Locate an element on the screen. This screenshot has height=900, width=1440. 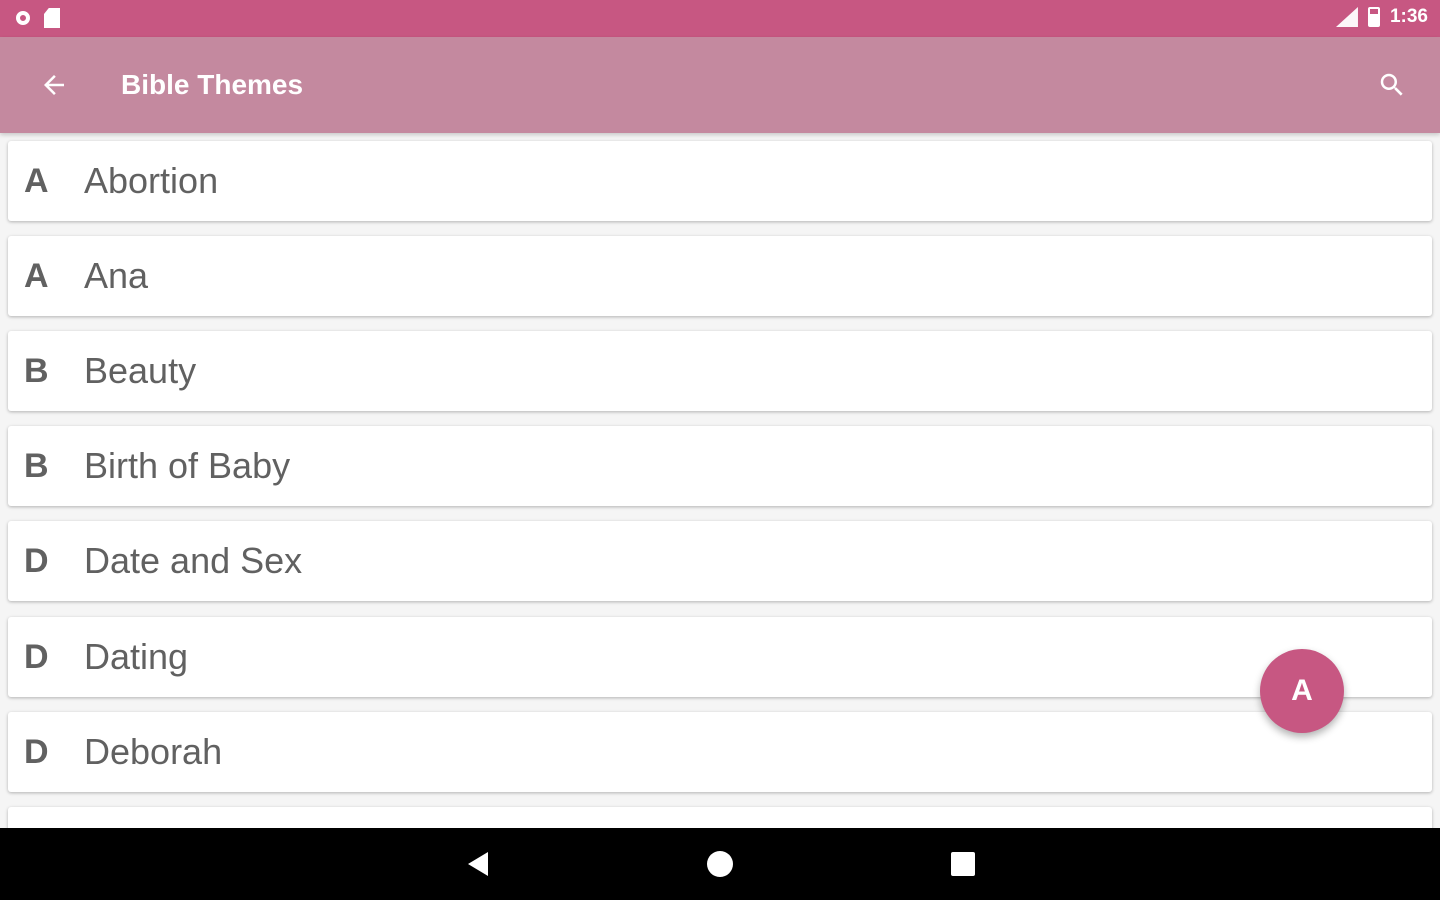
nav-recents-button is located at coordinates (963, 864).